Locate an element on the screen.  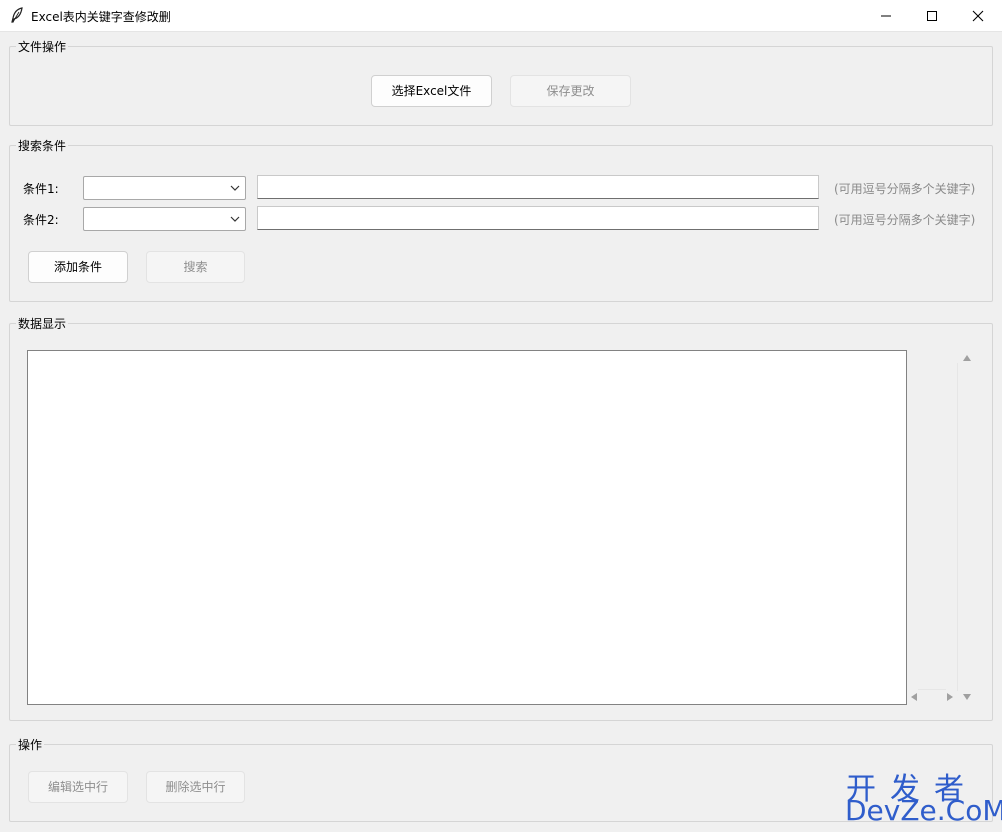
select-excel-button: 选择Excel文件 is located at coordinates (431, 91).